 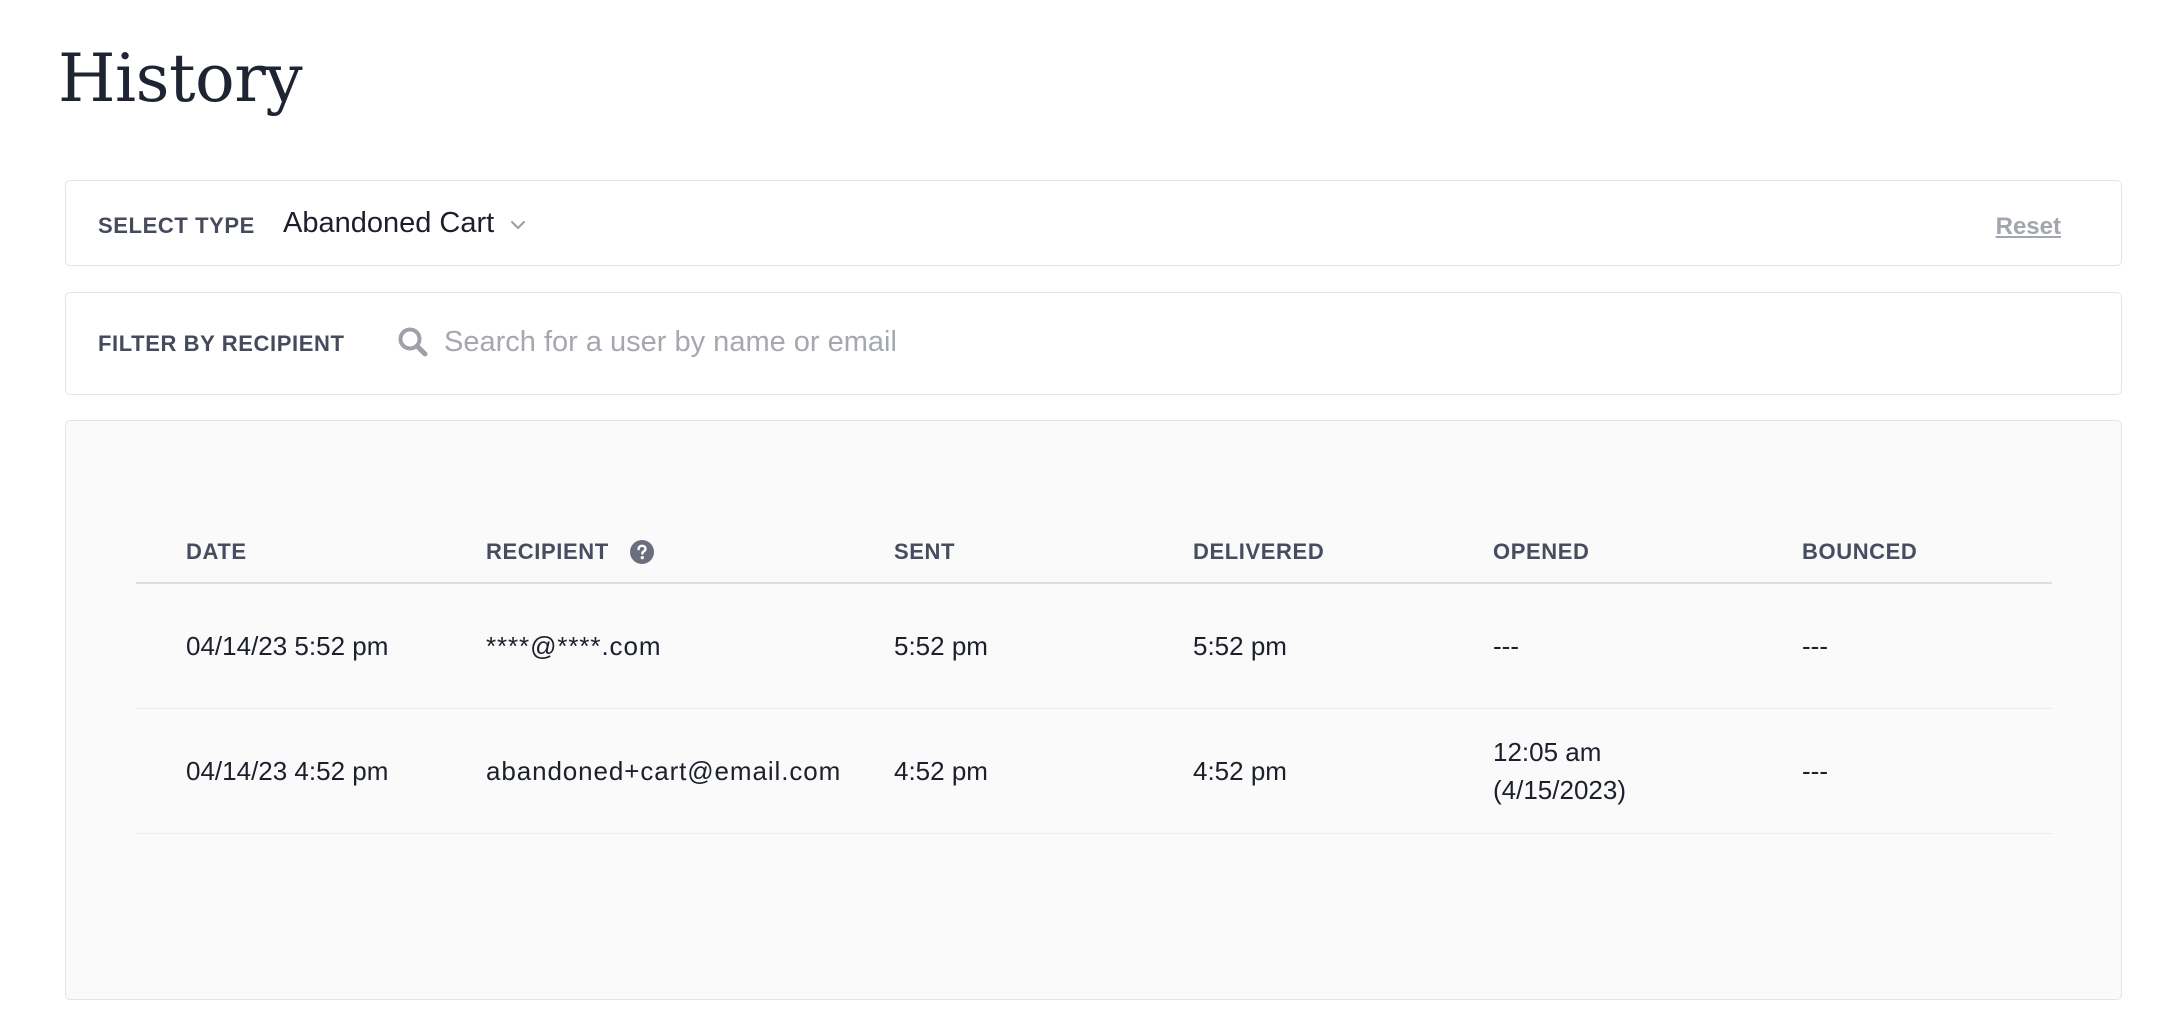 What do you see at coordinates (1240, 646) in the screenshot?
I see `cell-delivered: 5:52 pm` at bounding box center [1240, 646].